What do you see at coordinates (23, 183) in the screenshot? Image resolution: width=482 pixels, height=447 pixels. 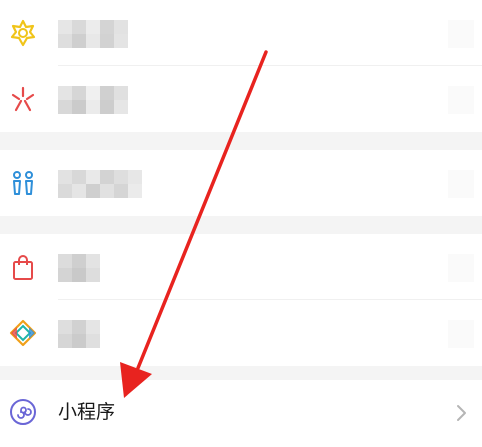 I see `people-icon` at bounding box center [23, 183].